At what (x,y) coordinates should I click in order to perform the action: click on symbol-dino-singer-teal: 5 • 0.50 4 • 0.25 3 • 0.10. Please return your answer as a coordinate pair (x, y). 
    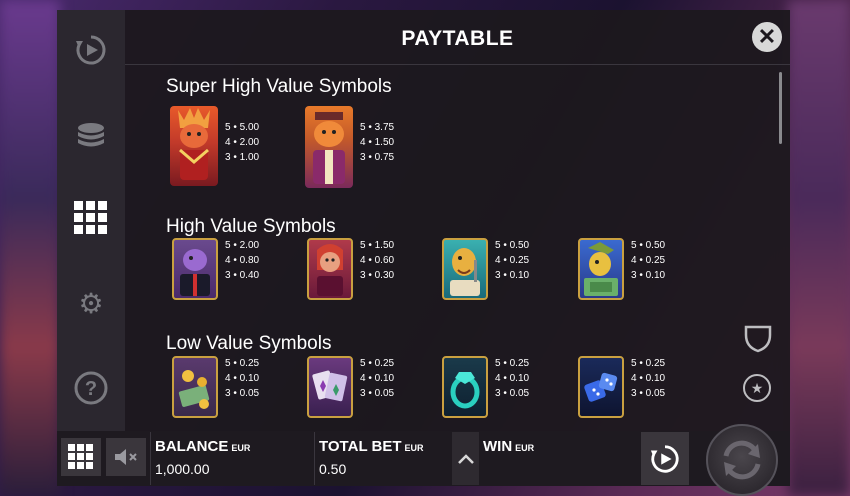
    Looking at the image, I should click on (485, 269).